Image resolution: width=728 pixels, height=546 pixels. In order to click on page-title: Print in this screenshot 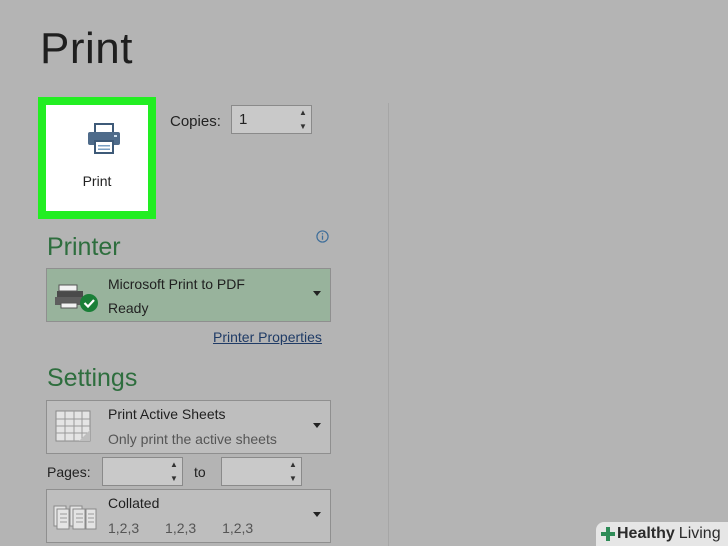, I will do `click(86, 48)`.